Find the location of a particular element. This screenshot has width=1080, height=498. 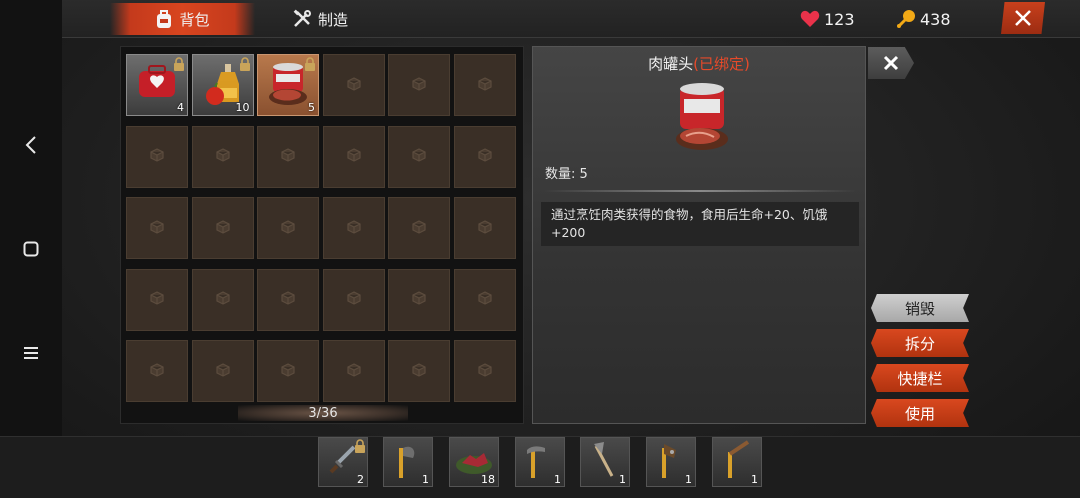

system-nav-bar is located at coordinates (31, 249).